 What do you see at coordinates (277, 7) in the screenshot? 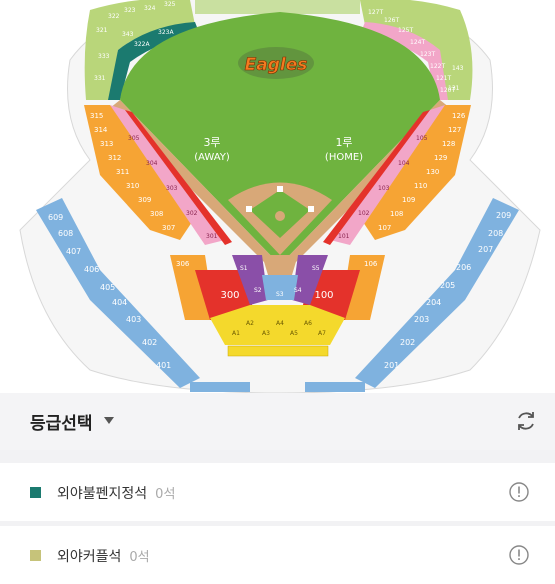
I see `outfield-center-seats` at bounding box center [277, 7].